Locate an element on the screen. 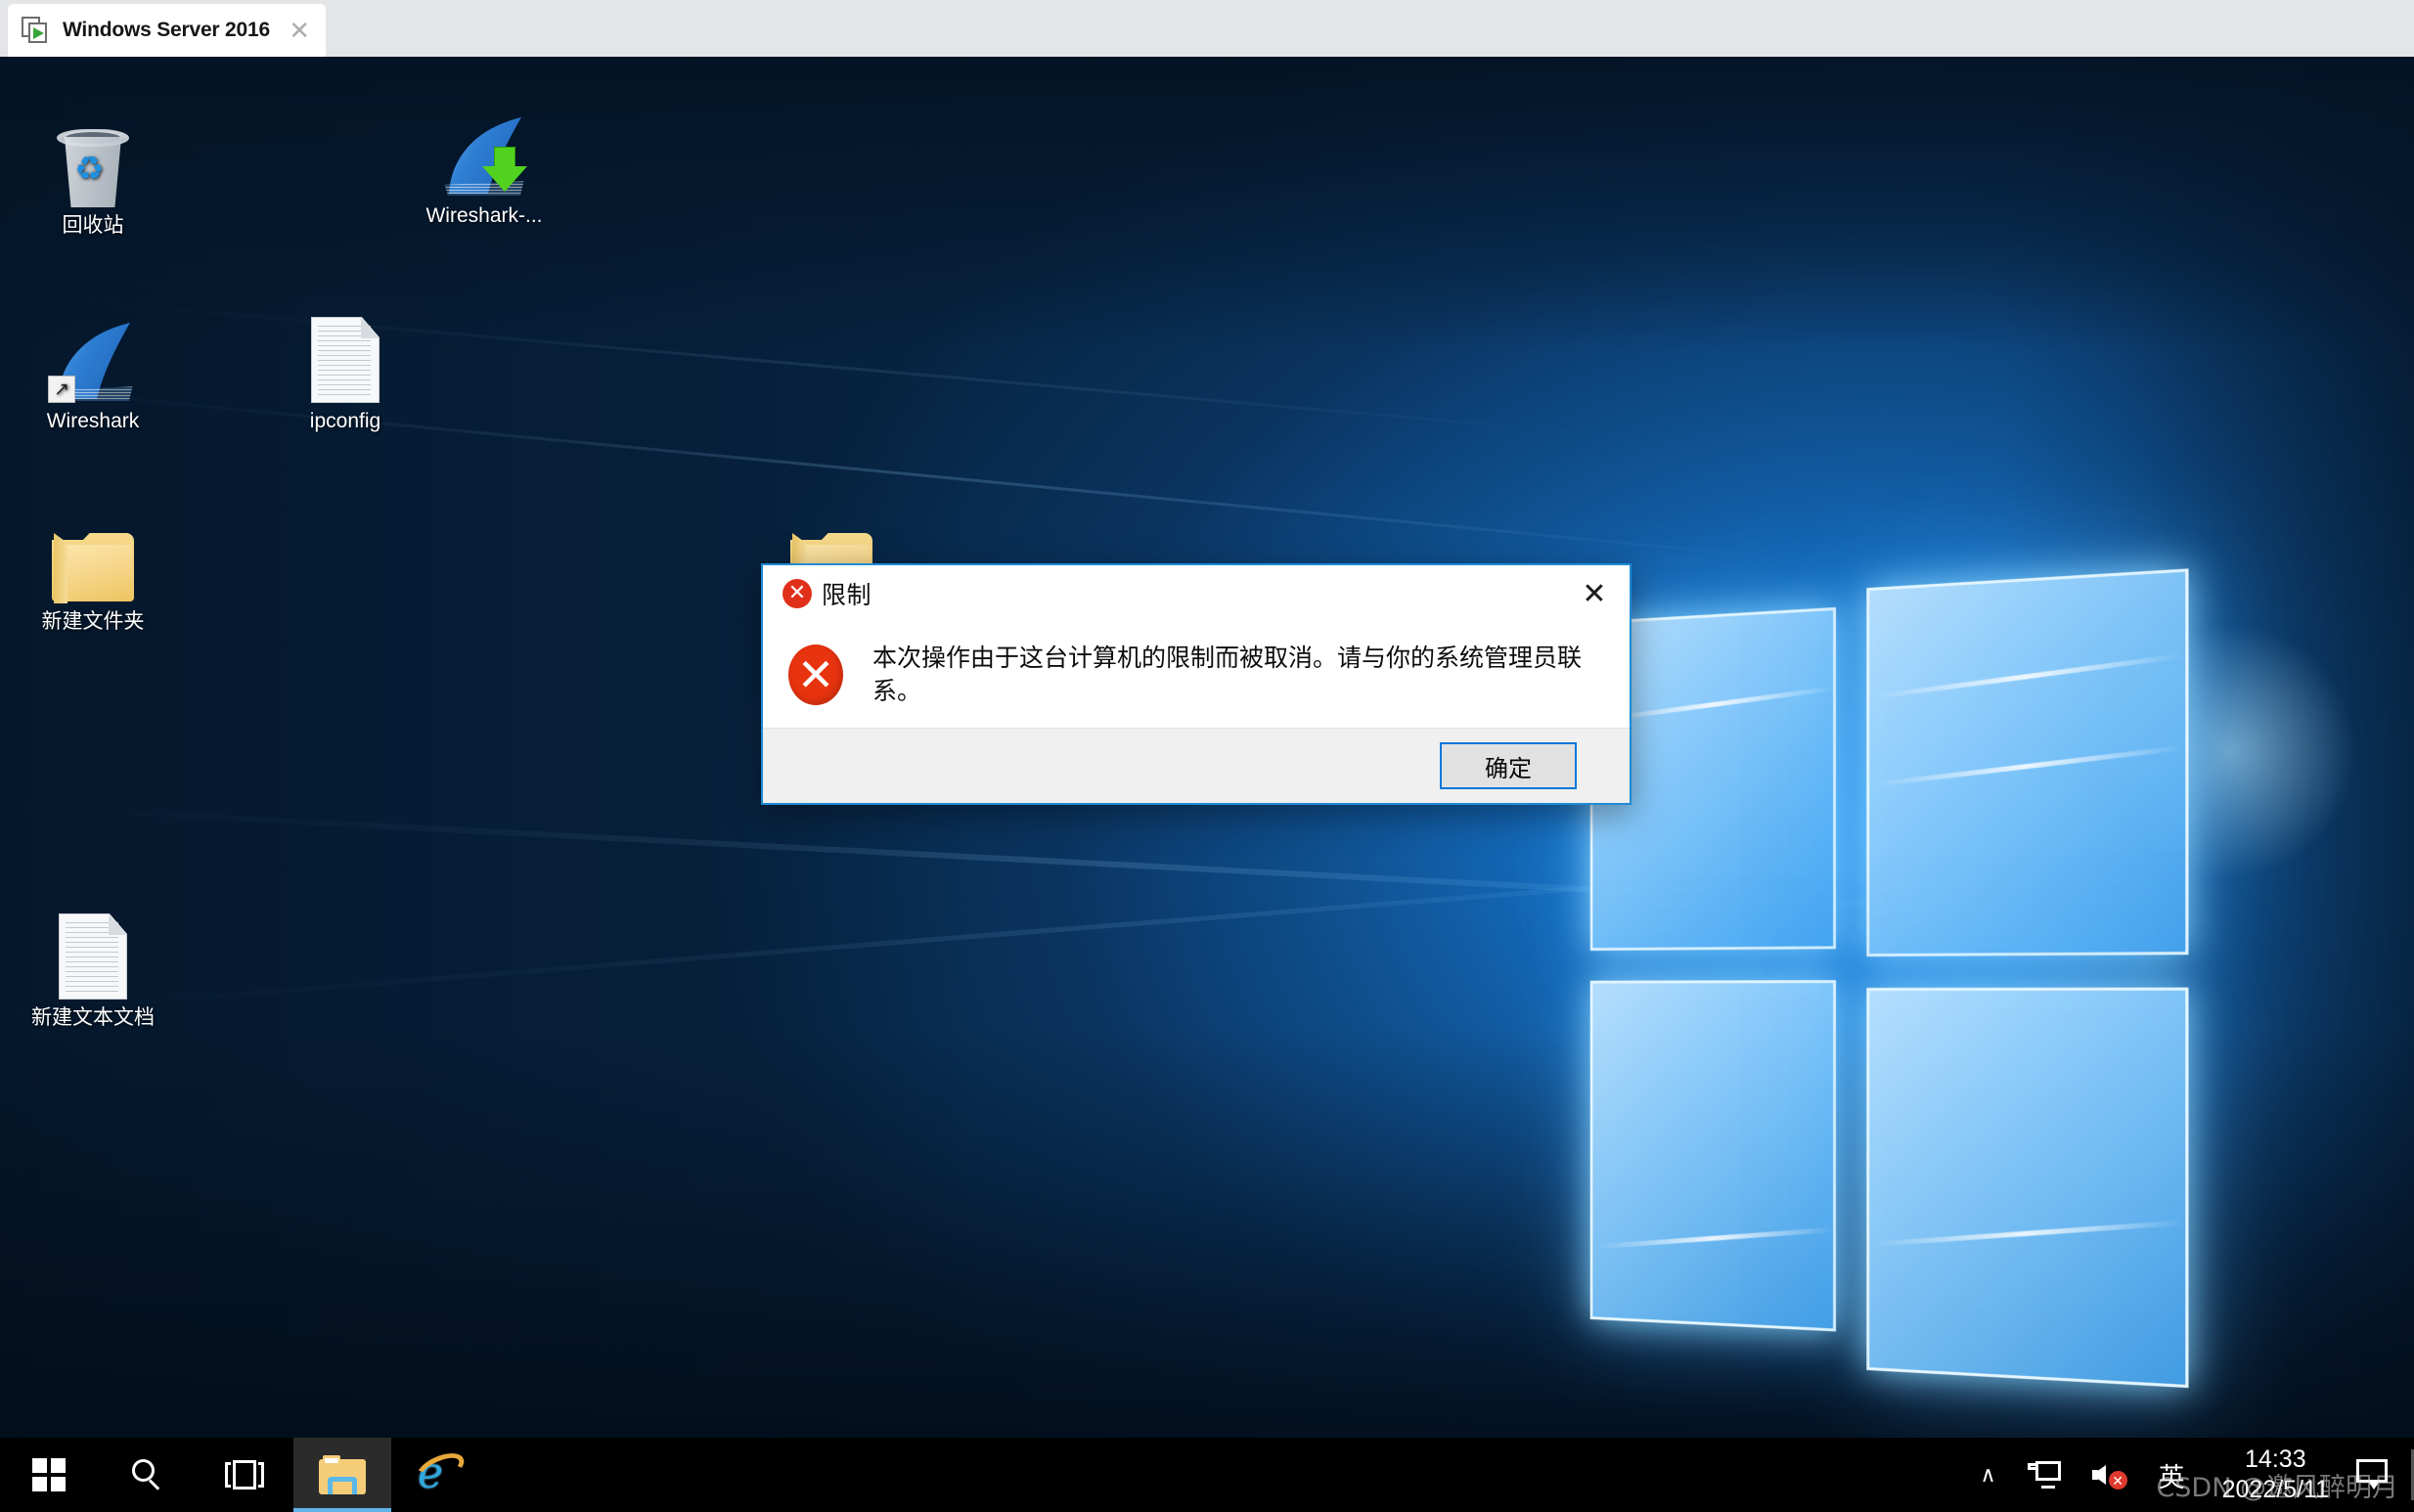 The width and height of the screenshot is (2414, 1512). desktop-icon-label: 新建文本文档 is located at coordinates (93, 1018).